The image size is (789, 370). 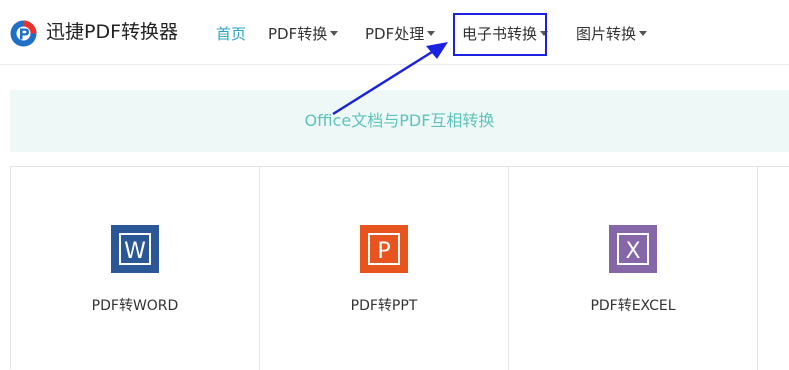 I want to click on brand-name: 迅捷PDF转换器, so click(x=112, y=32).